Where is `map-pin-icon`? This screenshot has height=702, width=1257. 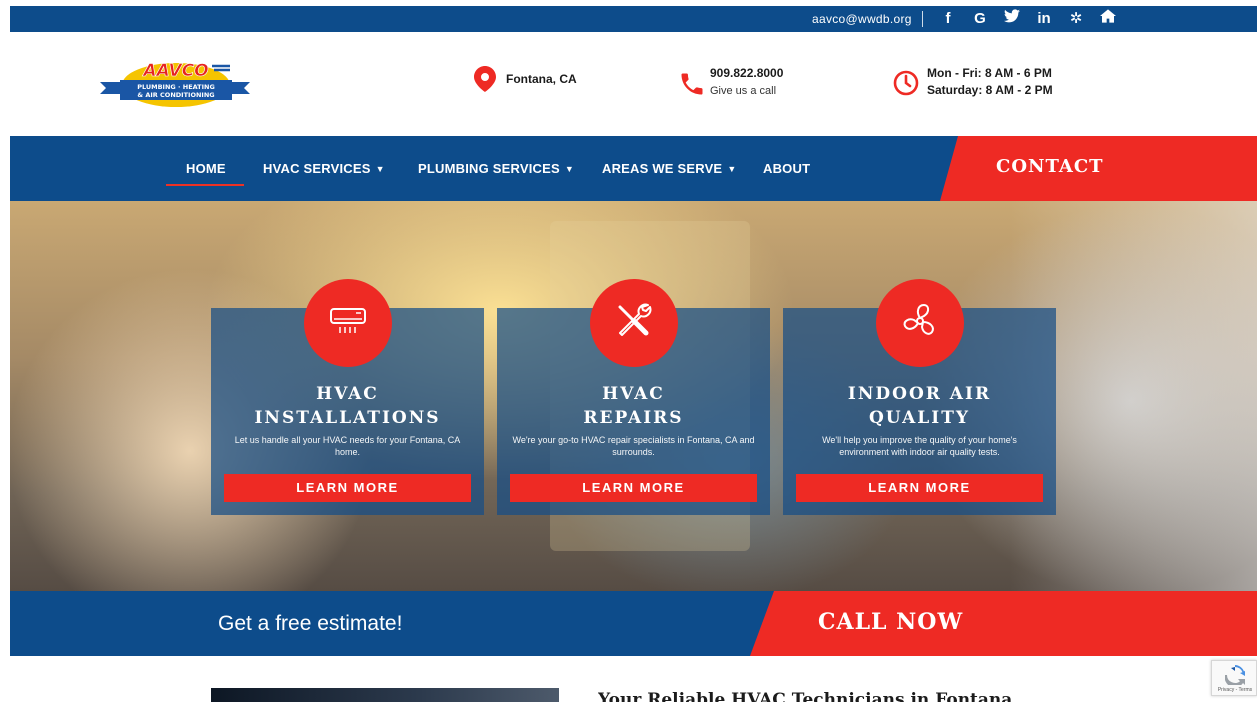 map-pin-icon is located at coordinates (485, 81).